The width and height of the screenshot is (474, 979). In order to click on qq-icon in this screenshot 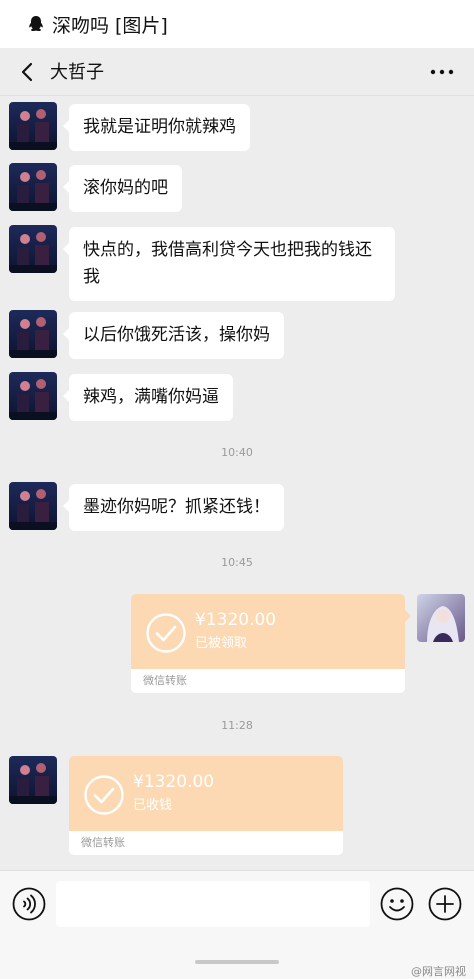, I will do `click(36, 24)`.